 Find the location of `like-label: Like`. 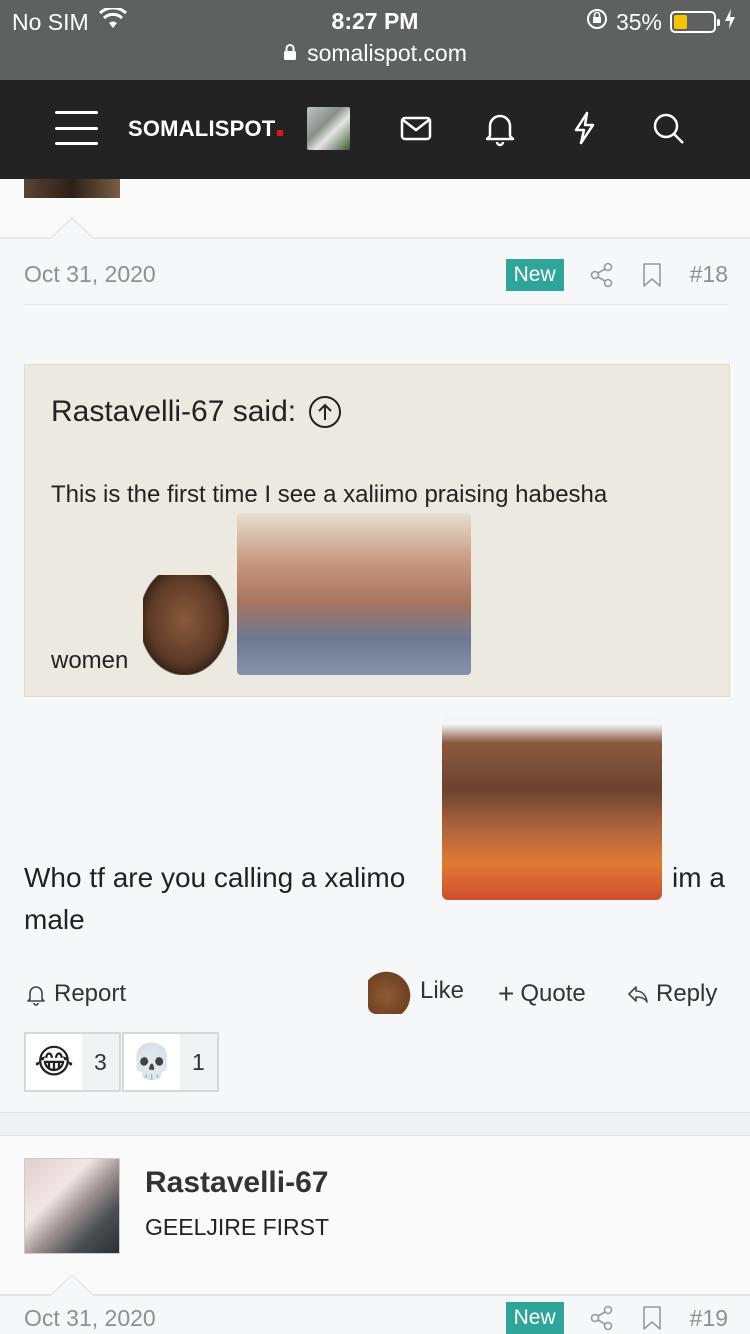

like-label: Like is located at coordinates (442, 990).